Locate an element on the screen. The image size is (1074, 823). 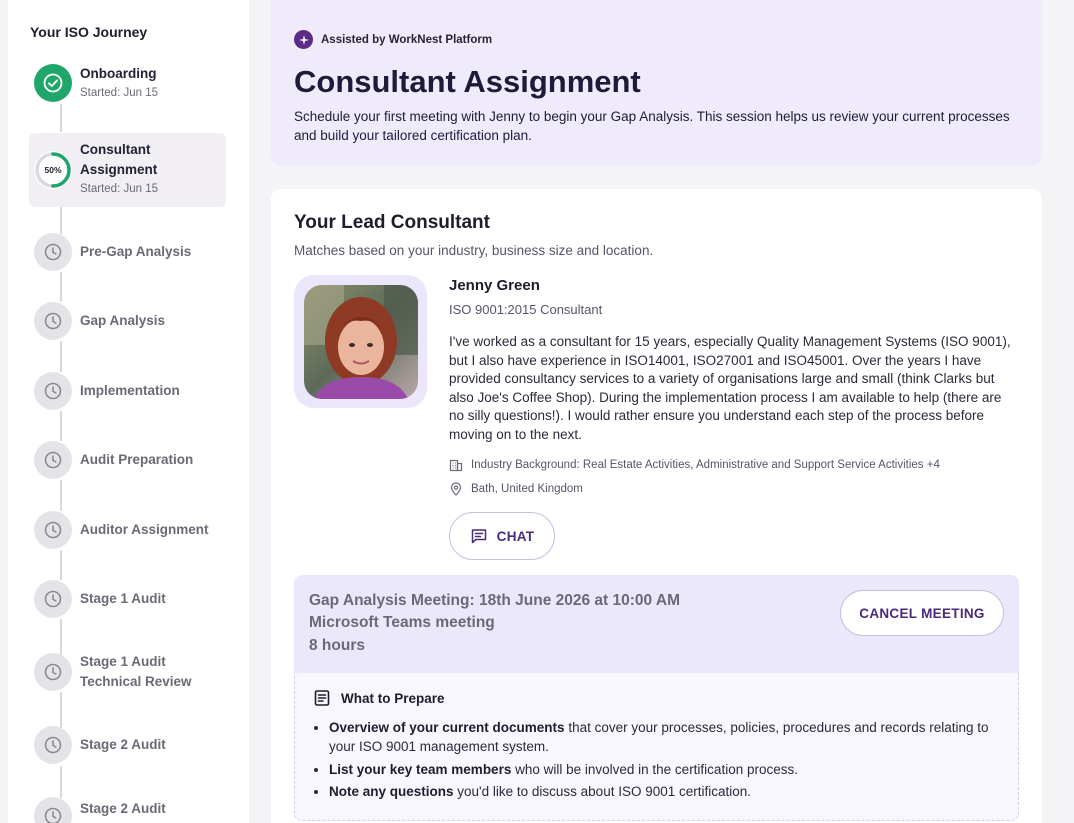
step-progress-text: 50% is located at coordinates (53, 170).